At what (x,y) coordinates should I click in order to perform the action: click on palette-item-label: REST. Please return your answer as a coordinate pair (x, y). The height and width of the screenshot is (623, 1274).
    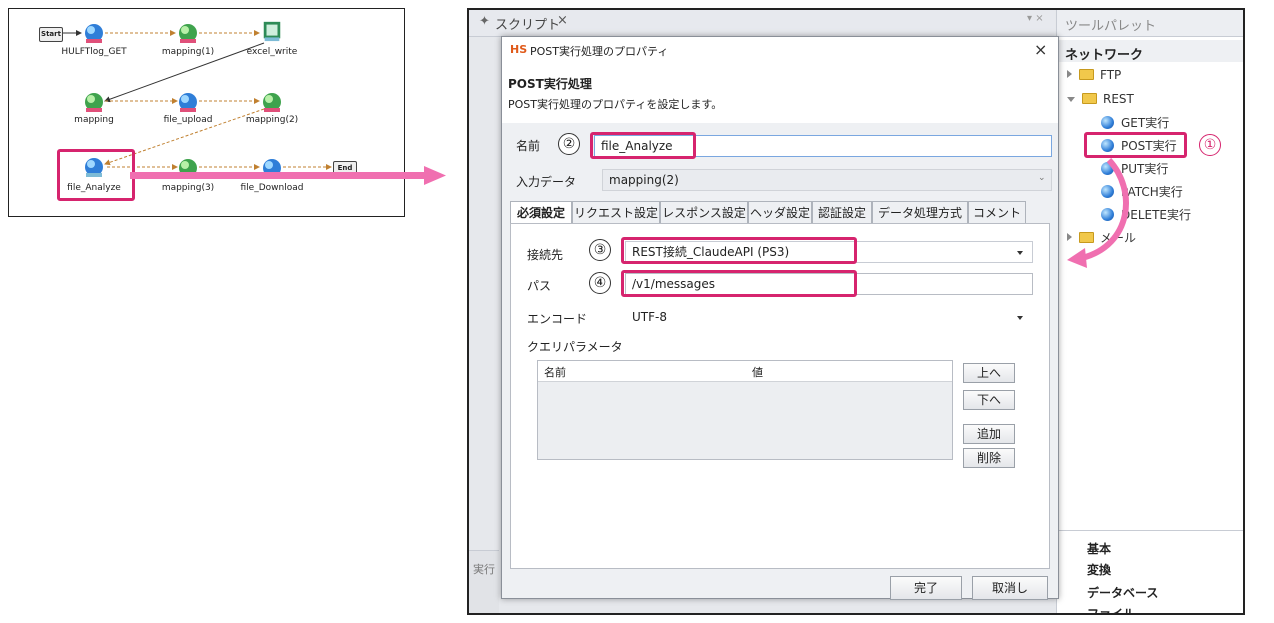
    Looking at the image, I should click on (1118, 99).